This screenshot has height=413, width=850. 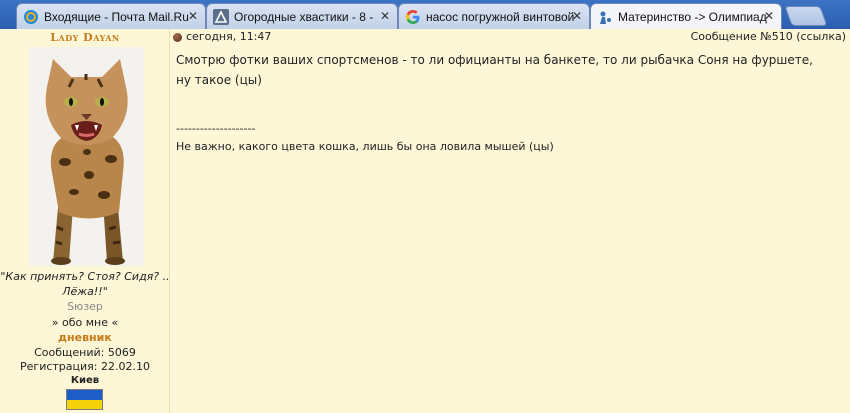 What do you see at coordinates (85, 366) in the screenshot?
I see `registration-date: Регистрация: 22.02.10` at bounding box center [85, 366].